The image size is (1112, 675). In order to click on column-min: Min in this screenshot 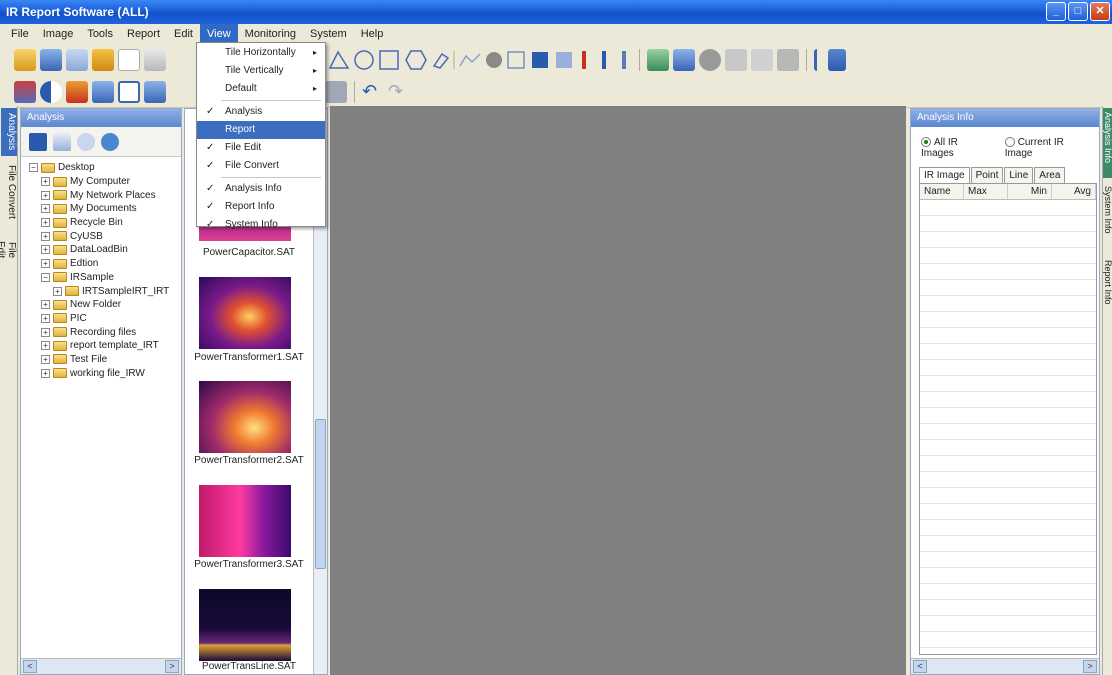, I will do `click(1030, 191)`.